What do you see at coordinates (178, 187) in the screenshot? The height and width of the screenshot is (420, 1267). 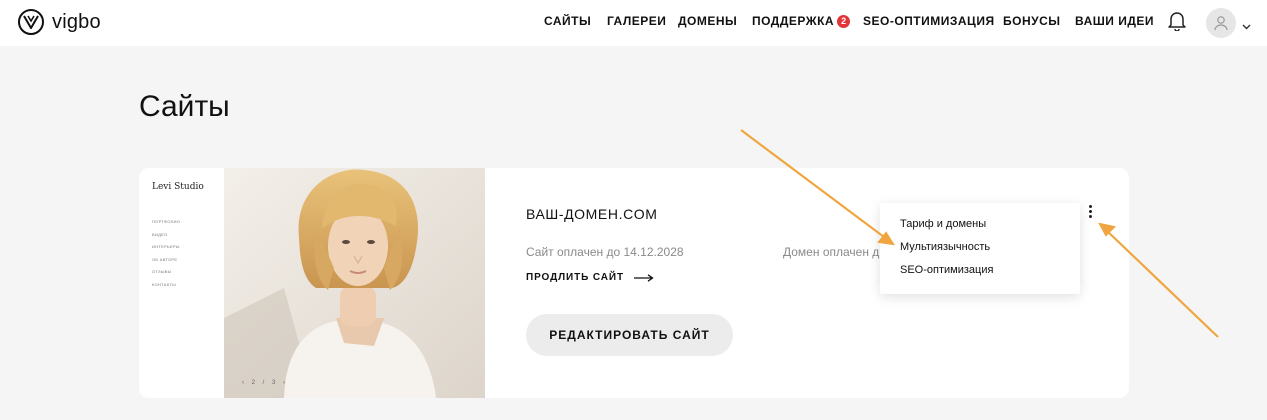 I see `preview-brand: Levi Studio` at bounding box center [178, 187].